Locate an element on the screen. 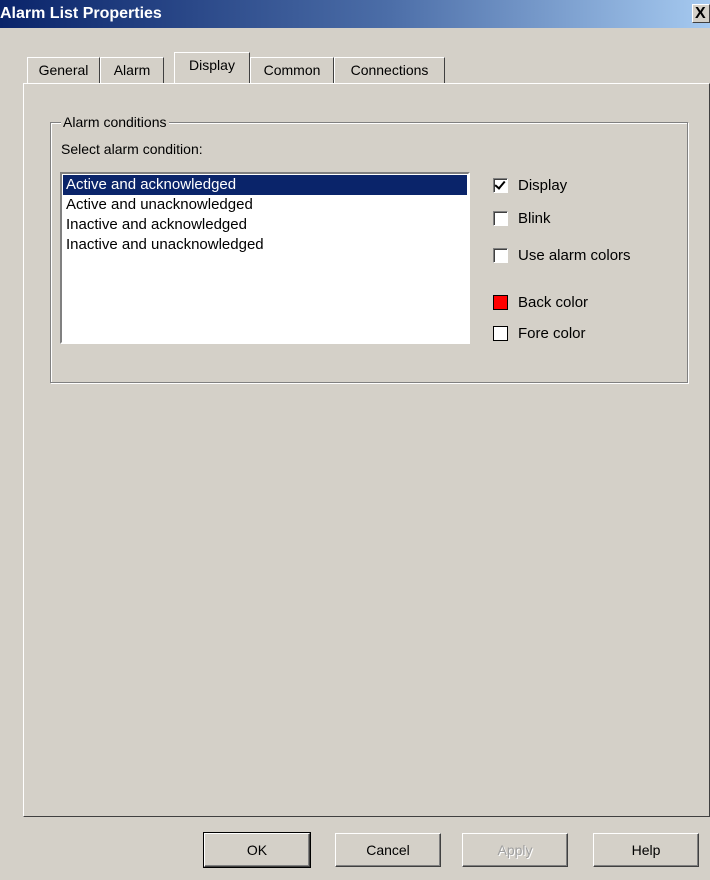 This screenshot has height=880, width=710. alarm-conditions-legend: Alarm conditions is located at coordinates (115, 122).